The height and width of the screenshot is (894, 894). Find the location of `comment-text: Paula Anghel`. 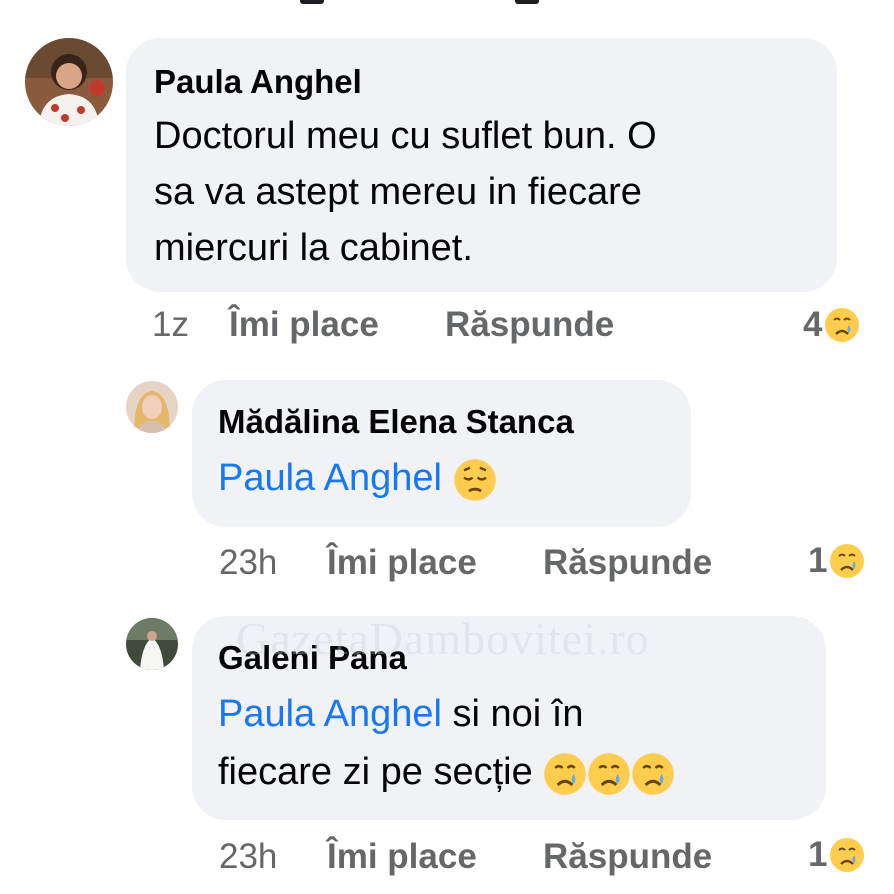

comment-text: Paula Anghel is located at coordinates (441, 478).